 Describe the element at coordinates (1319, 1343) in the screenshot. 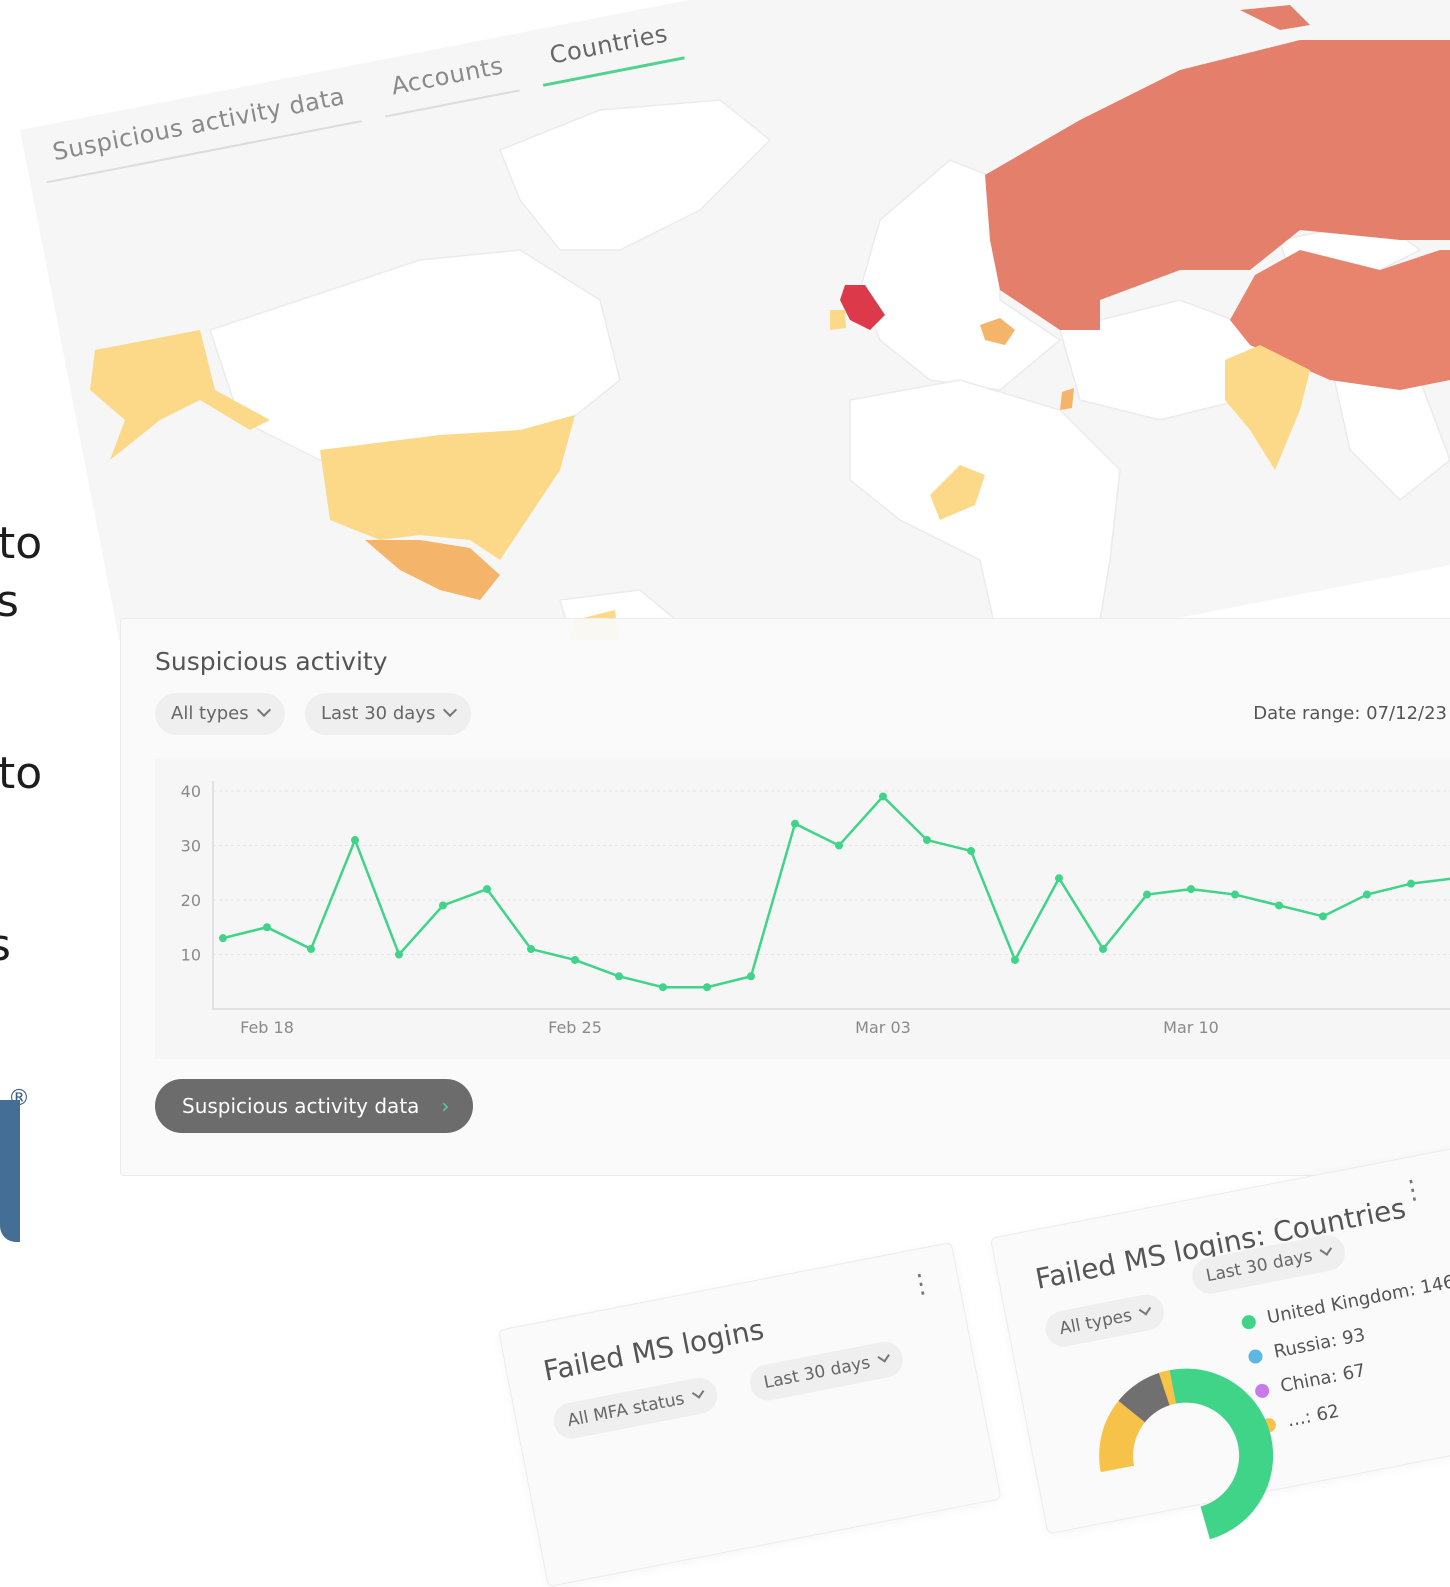

I see `legend-label: Russia: 93` at that location.